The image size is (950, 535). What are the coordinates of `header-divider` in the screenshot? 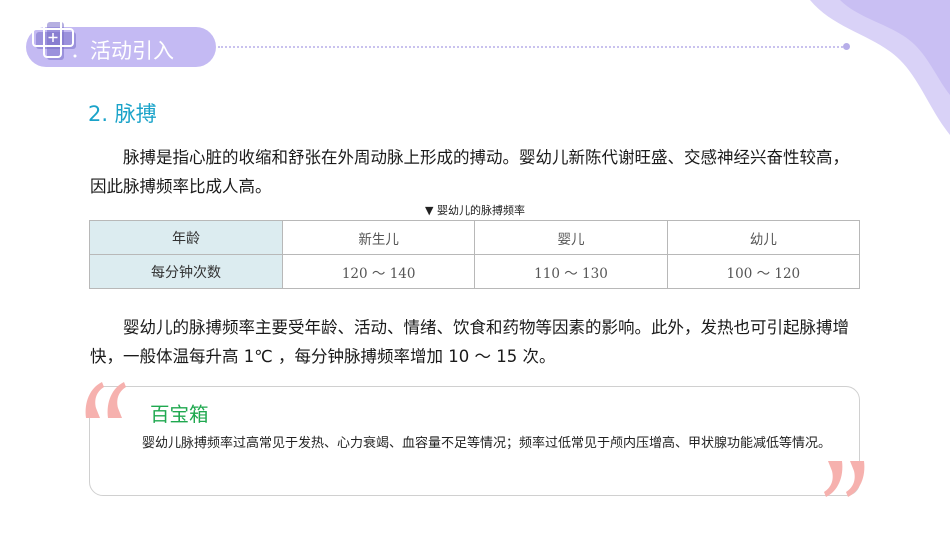 It's located at (532, 47).